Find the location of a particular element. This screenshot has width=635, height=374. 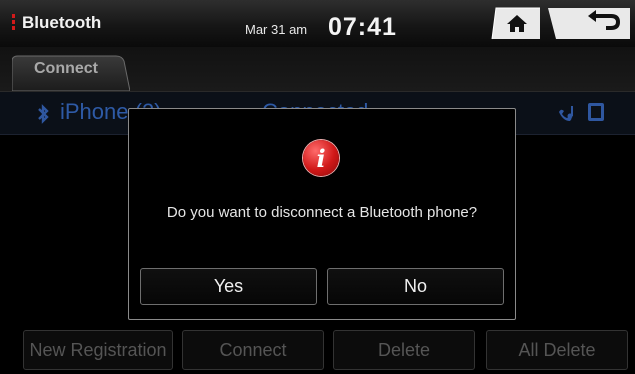

tab-bar: Connect is located at coordinates (317, 69).